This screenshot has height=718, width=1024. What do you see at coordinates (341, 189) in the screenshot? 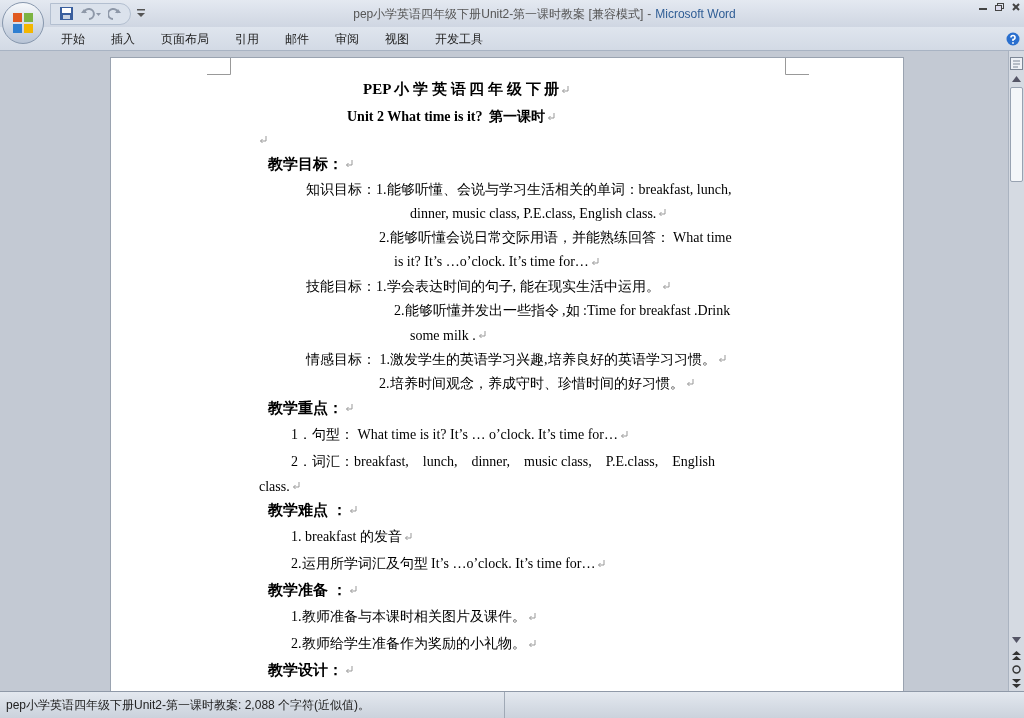
I see `goal-label: 知识目标：` at bounding box center [341, 189].